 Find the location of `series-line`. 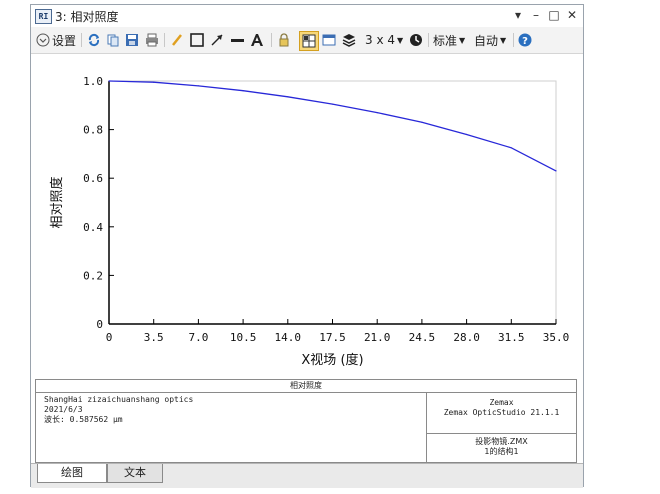

series-line is located at coordinates (332, 126).